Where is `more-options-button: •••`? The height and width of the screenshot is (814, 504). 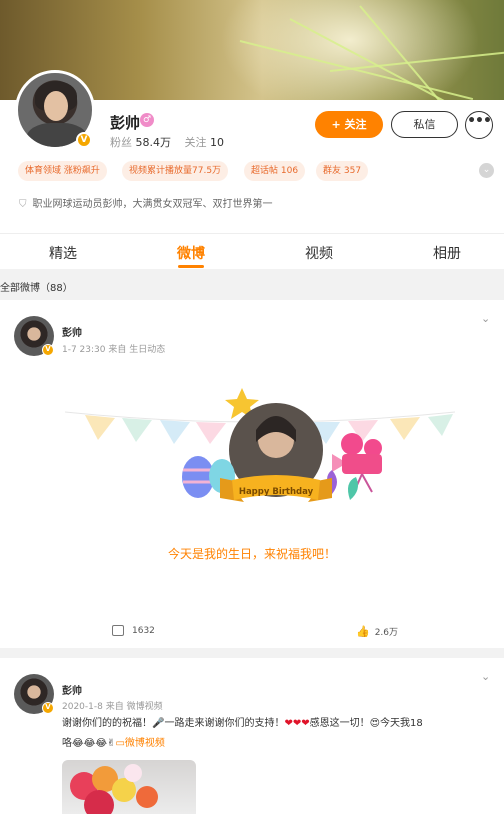 more-options-button: ••• is located at coordinates (479, 125).